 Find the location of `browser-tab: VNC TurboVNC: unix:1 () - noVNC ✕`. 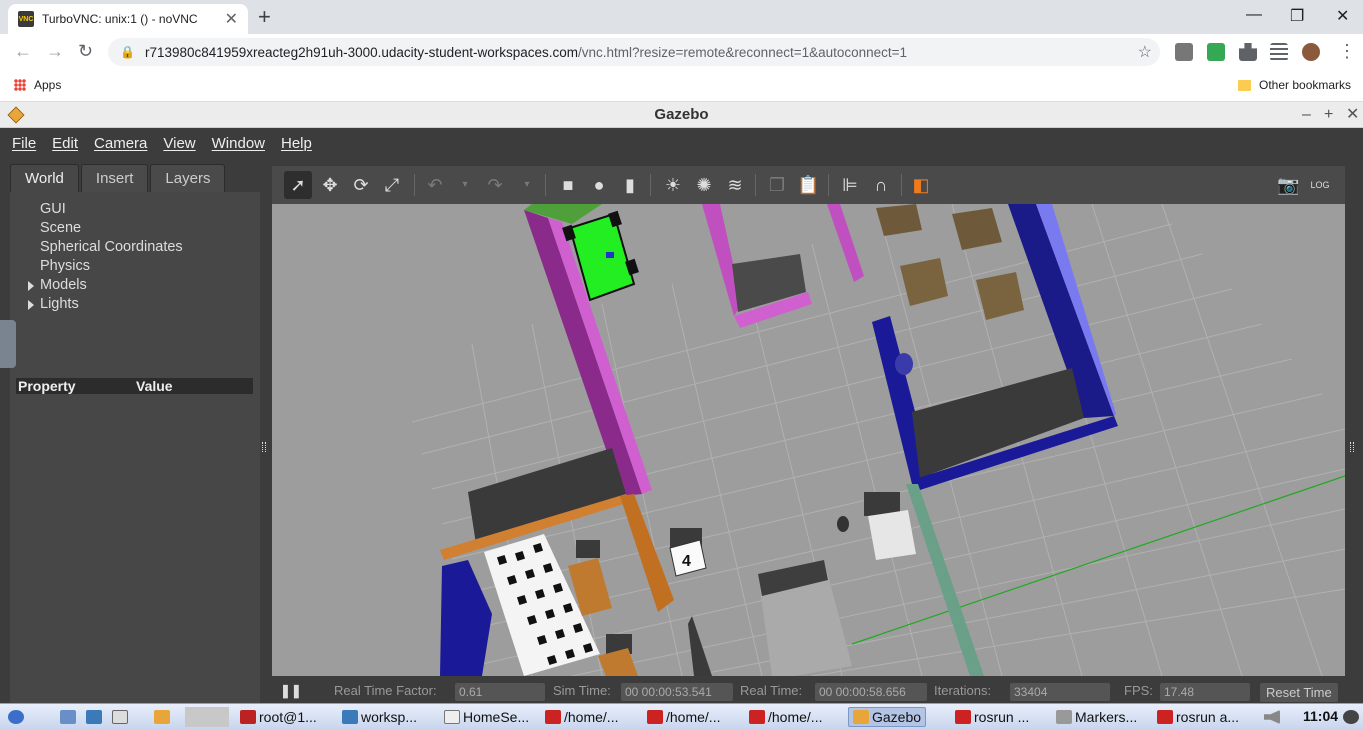

browser-tab: VNC TurboVNC: unix:1 () - noVNC ✕ is located at coordinates (128, 19).